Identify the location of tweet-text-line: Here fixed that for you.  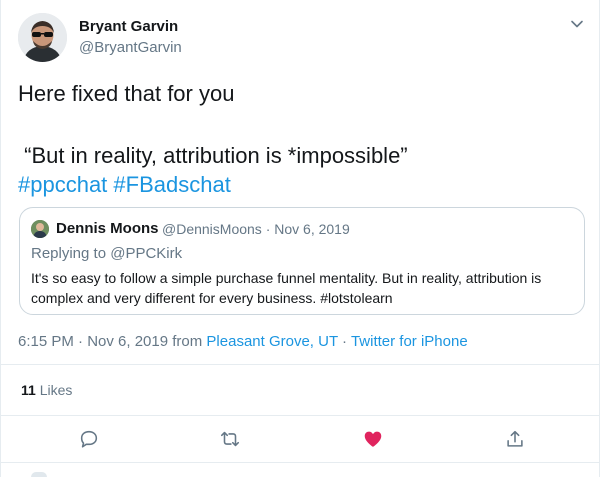
(126, 93).